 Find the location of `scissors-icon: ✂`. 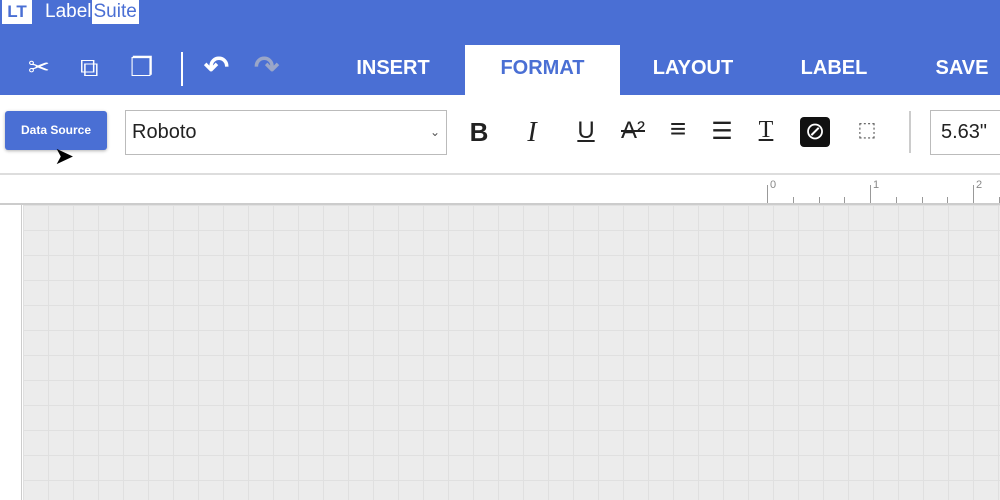

scissors-icon: ✂ is located at coordinates (39, 67).